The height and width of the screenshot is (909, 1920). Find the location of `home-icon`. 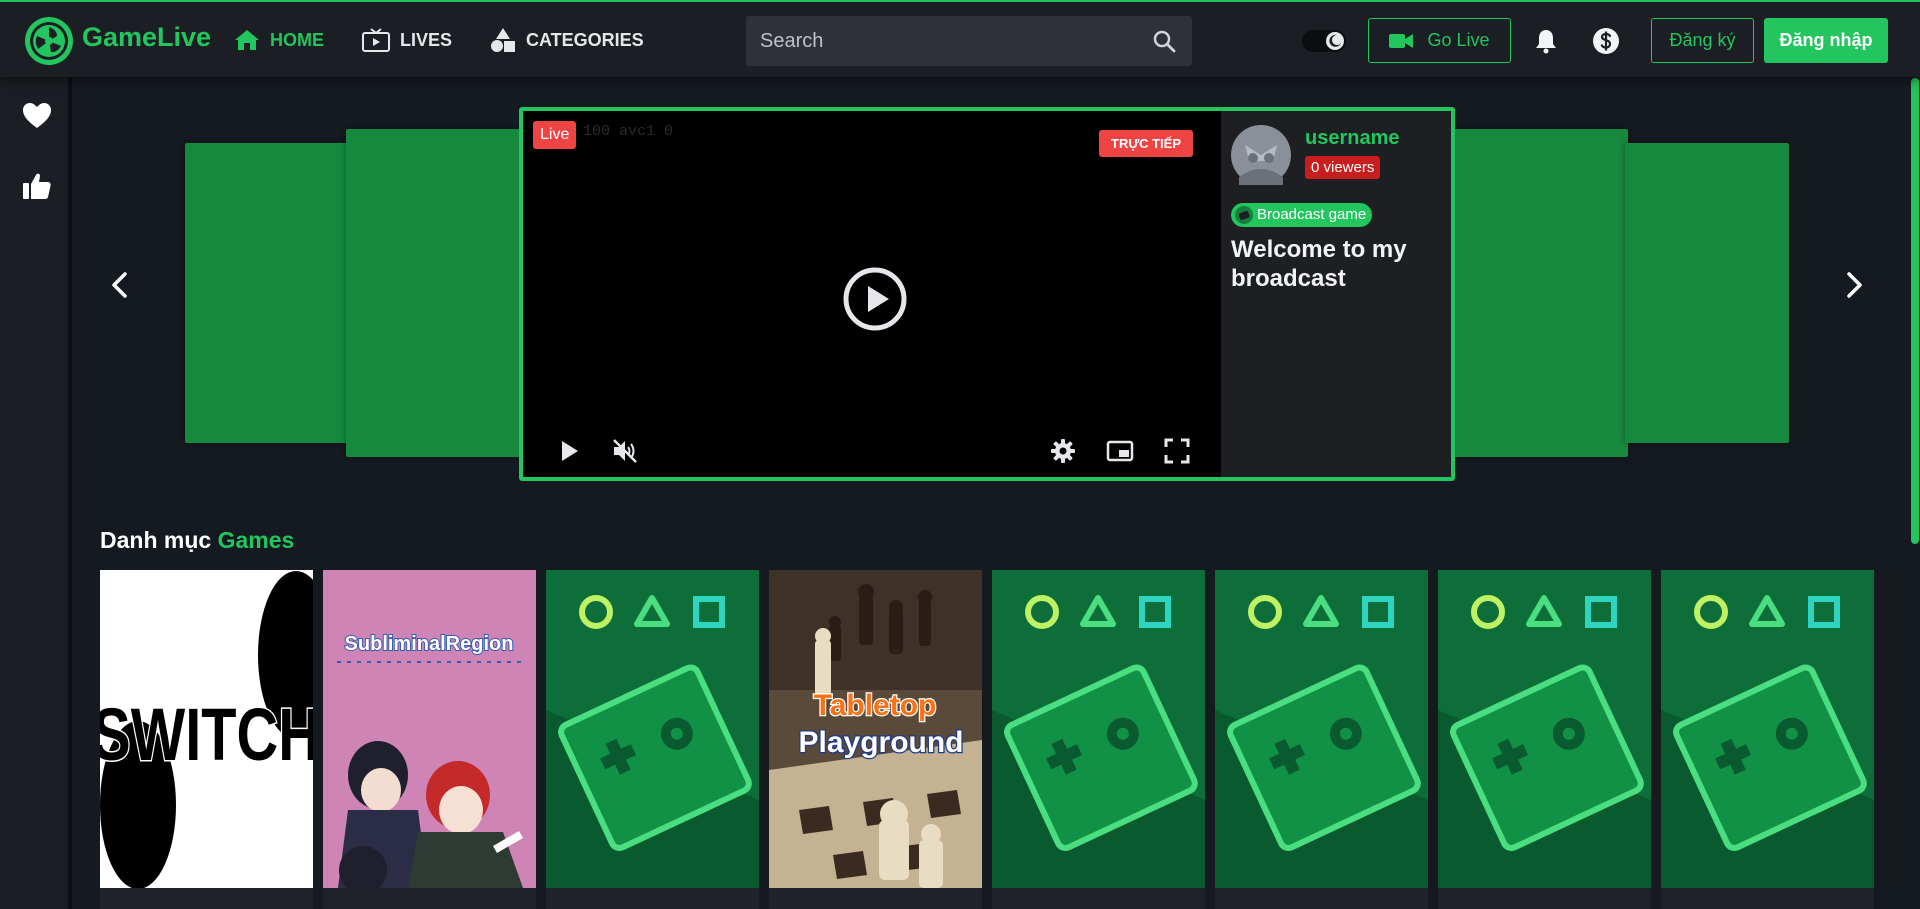

home-icon is located at coordinates (247, 40).